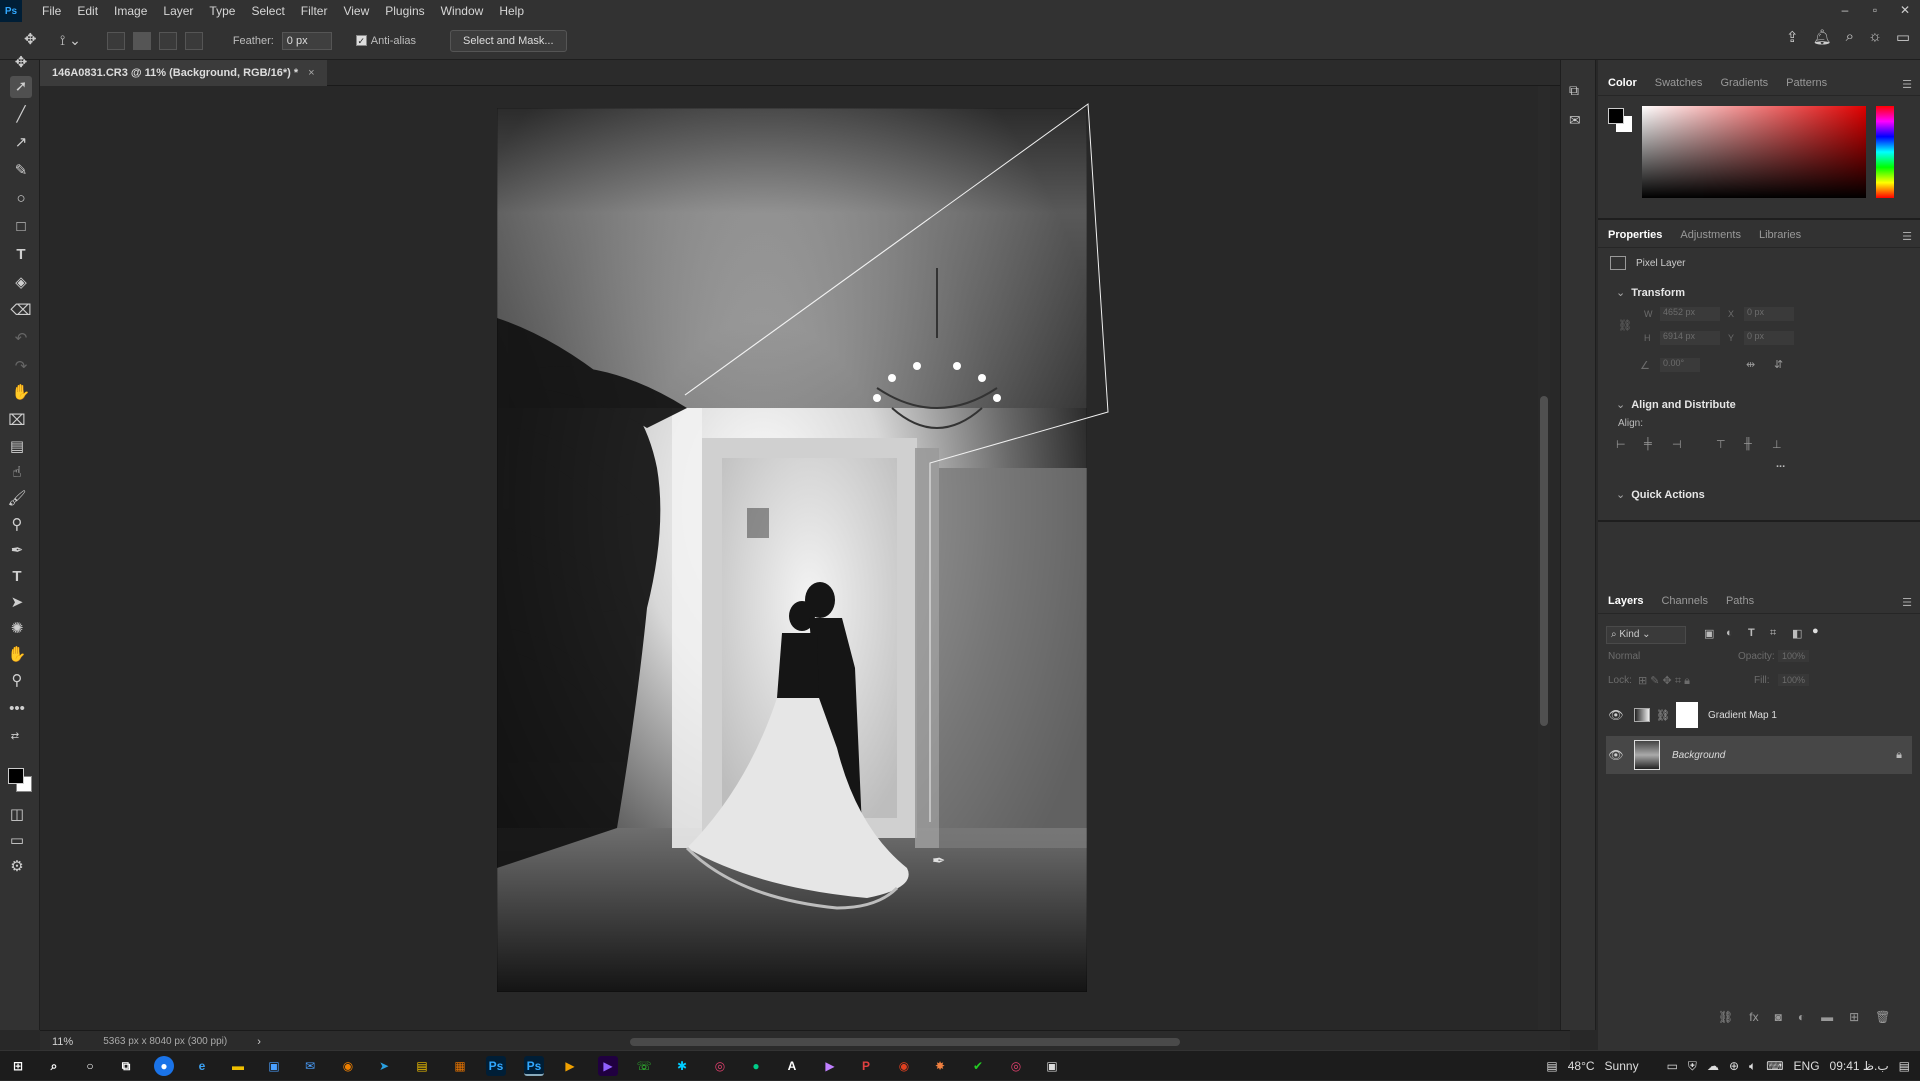 This screenshot has width=1920, height=1081. I want to click on h-input: 6914 px, so click(1690, 338).